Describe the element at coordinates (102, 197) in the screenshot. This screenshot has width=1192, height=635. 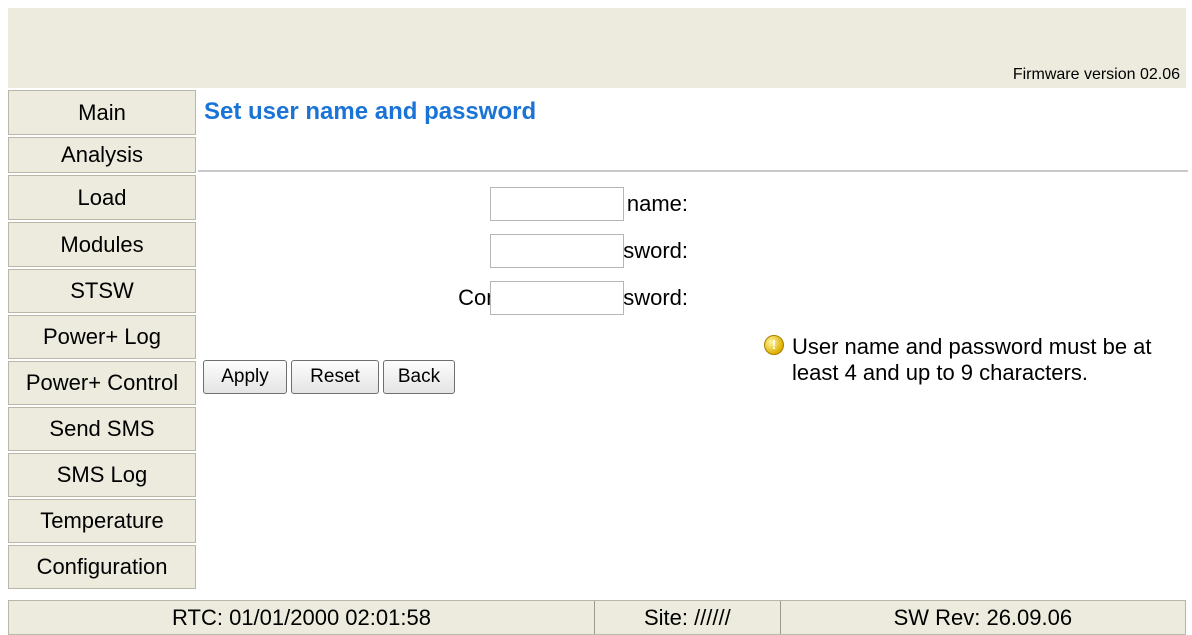
I see `sidebar-item-load: Load` at that location.